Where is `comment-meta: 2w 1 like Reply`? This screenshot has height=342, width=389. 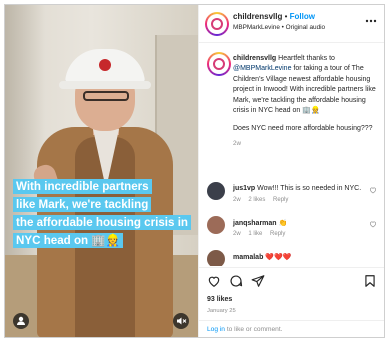
comment-meta: 2w 1 like Reply is located at coordinates (262, 234).